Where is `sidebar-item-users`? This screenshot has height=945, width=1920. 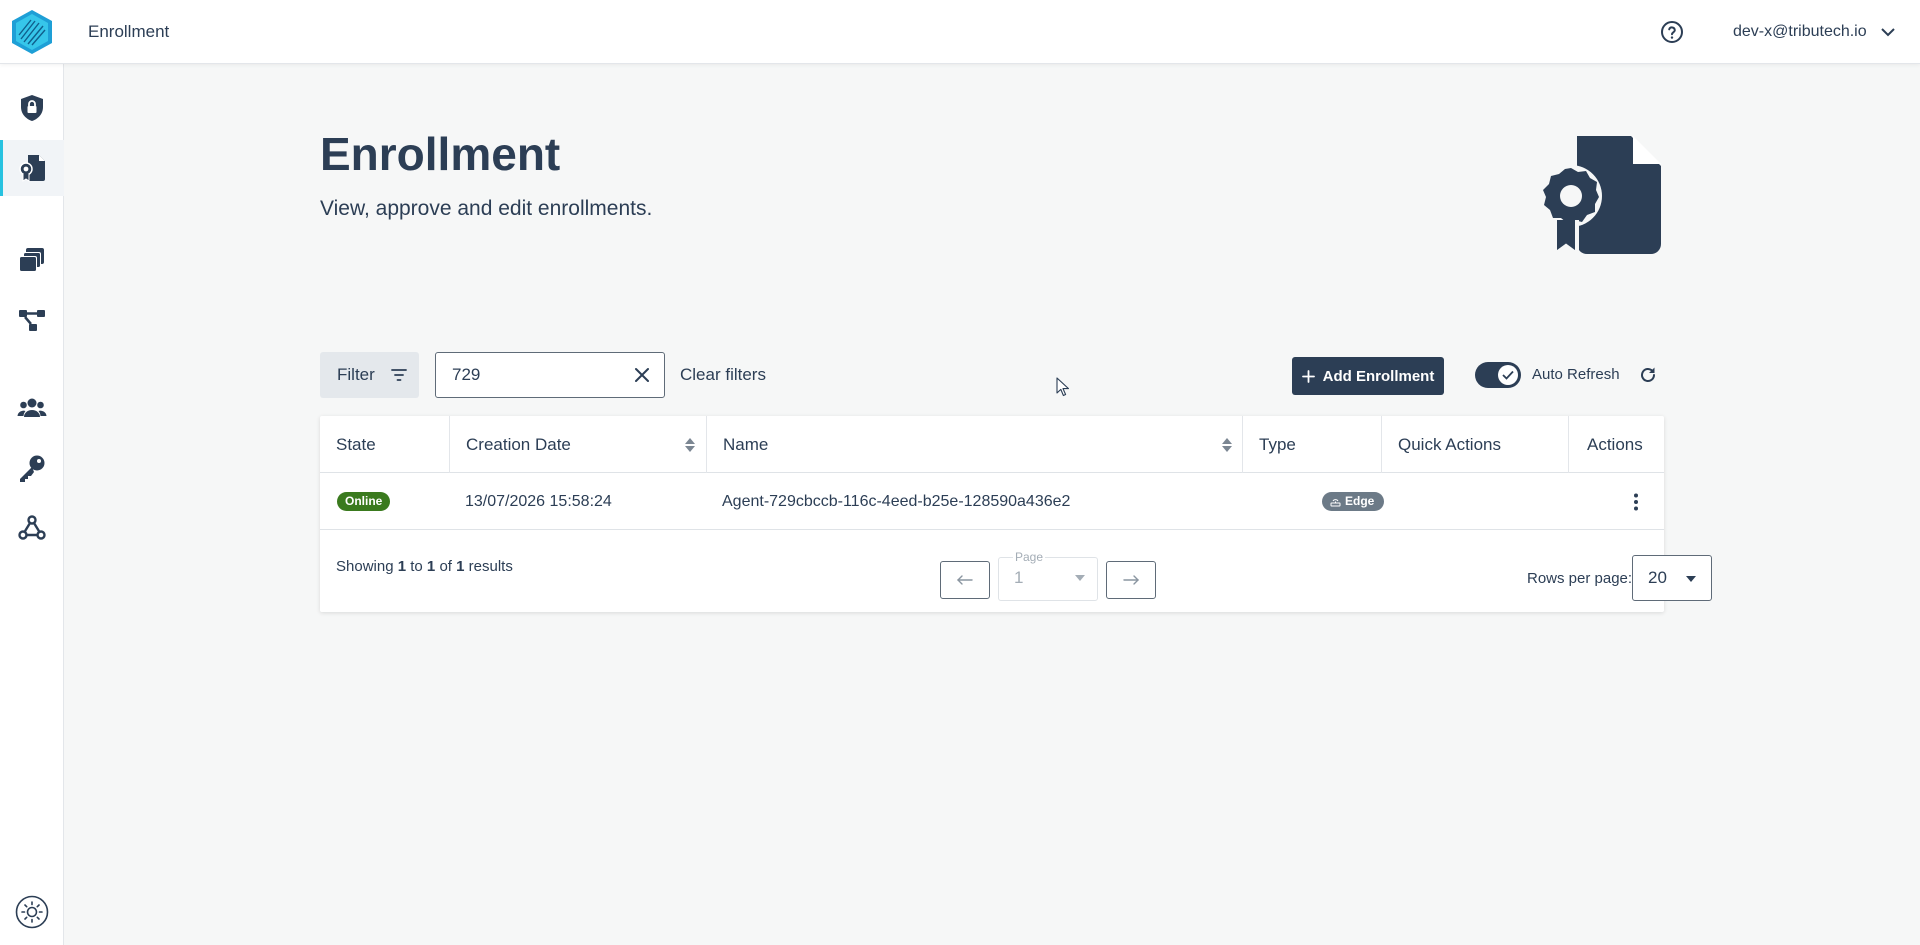 sidebar-item-users is located at coordinates (32, 408).